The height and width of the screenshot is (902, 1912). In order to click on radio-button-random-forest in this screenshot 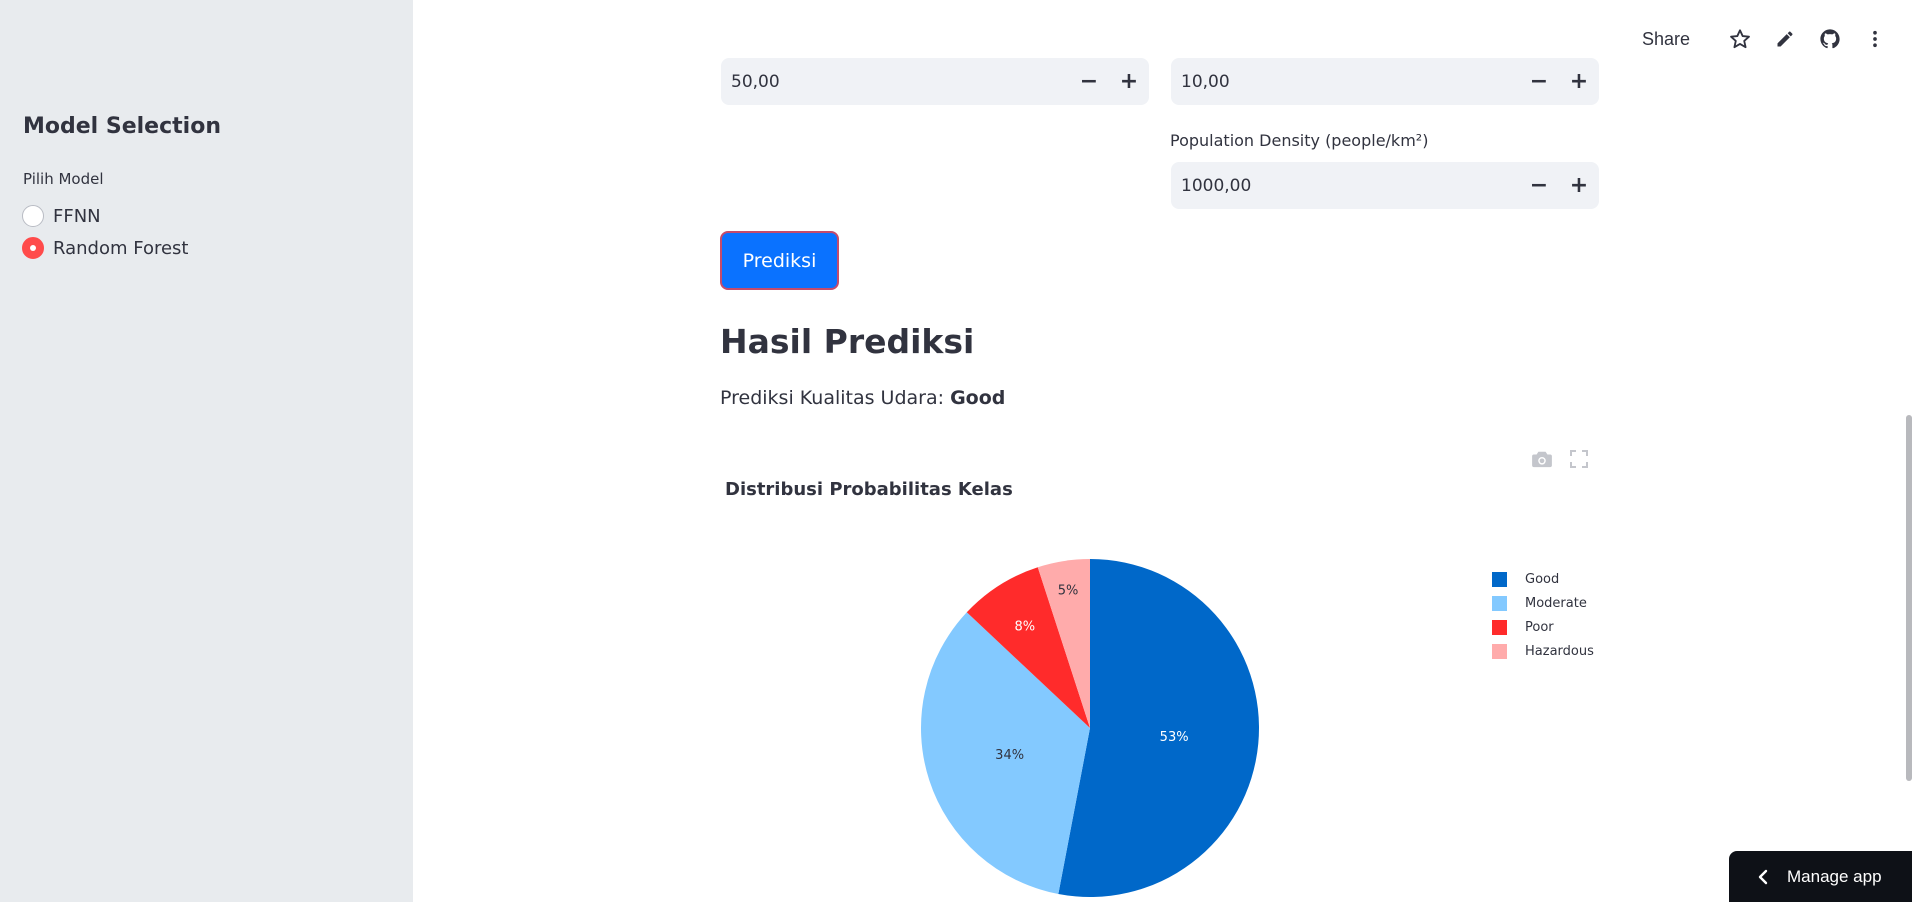, I will do `click(33, 248)`.